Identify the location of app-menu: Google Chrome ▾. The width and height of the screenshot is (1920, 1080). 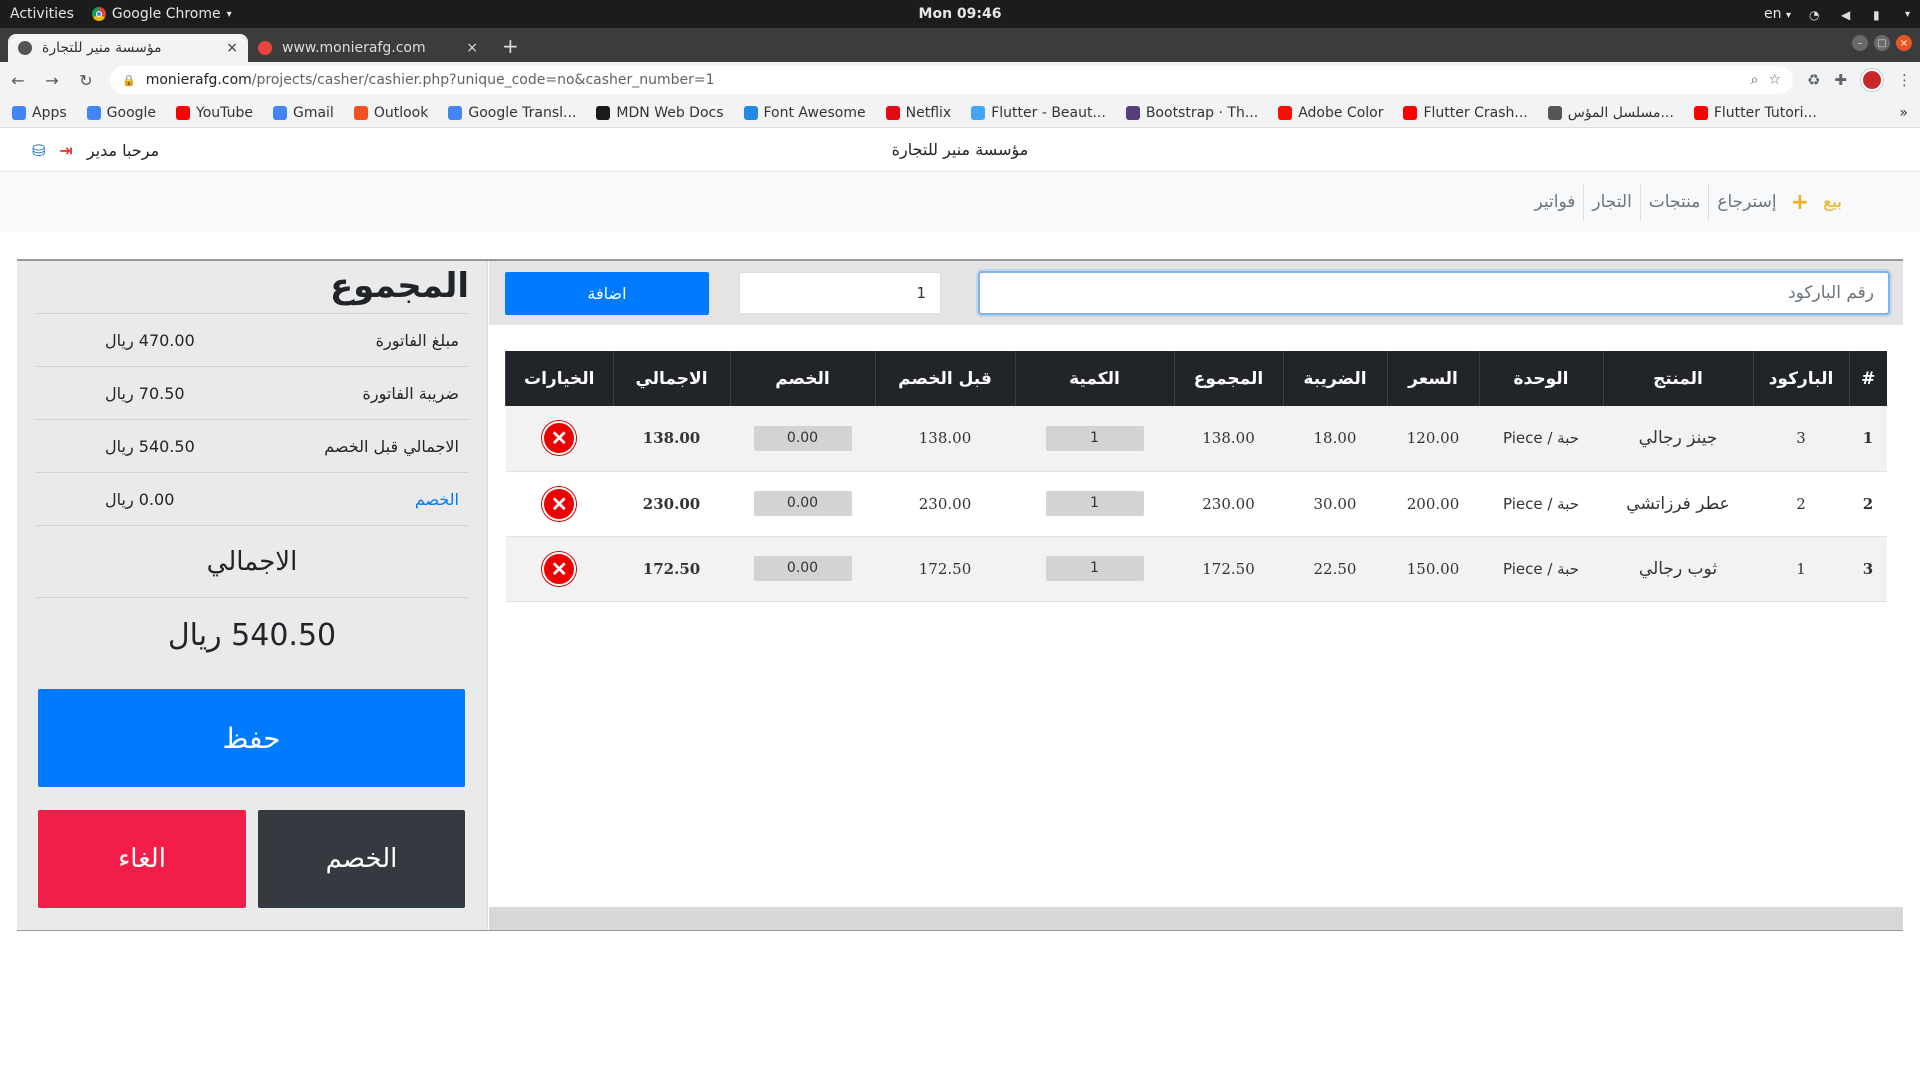
(161, 14).